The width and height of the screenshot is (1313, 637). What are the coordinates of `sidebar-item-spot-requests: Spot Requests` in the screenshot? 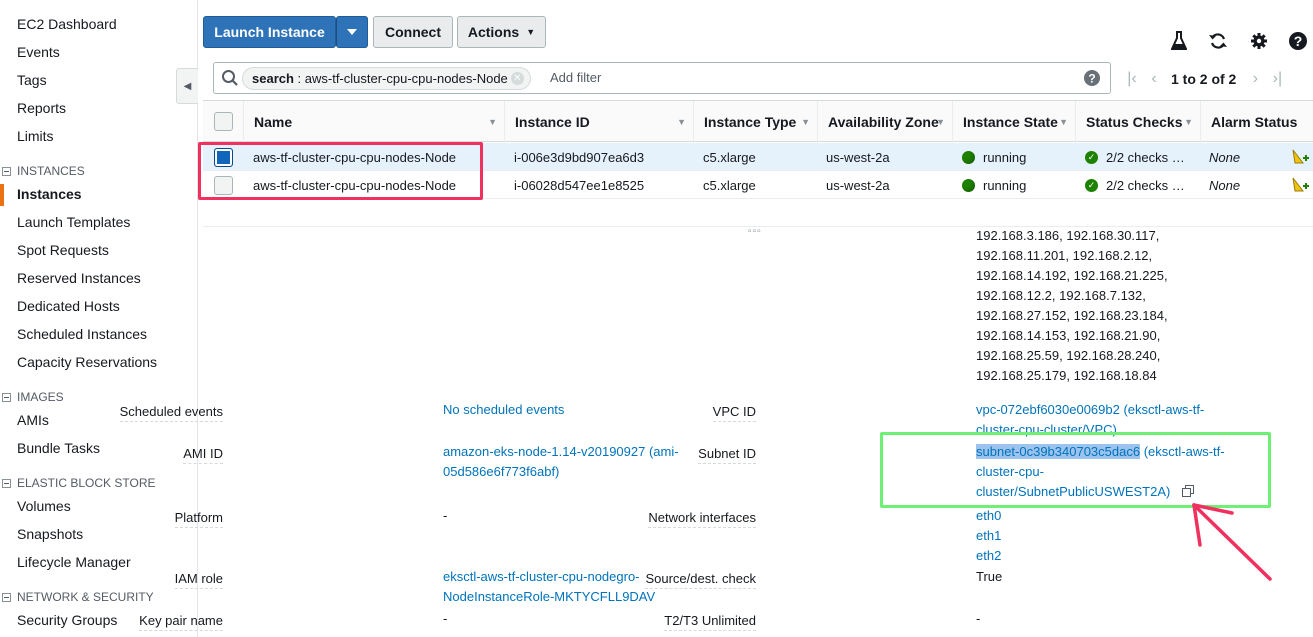 It's located at (63, 250).